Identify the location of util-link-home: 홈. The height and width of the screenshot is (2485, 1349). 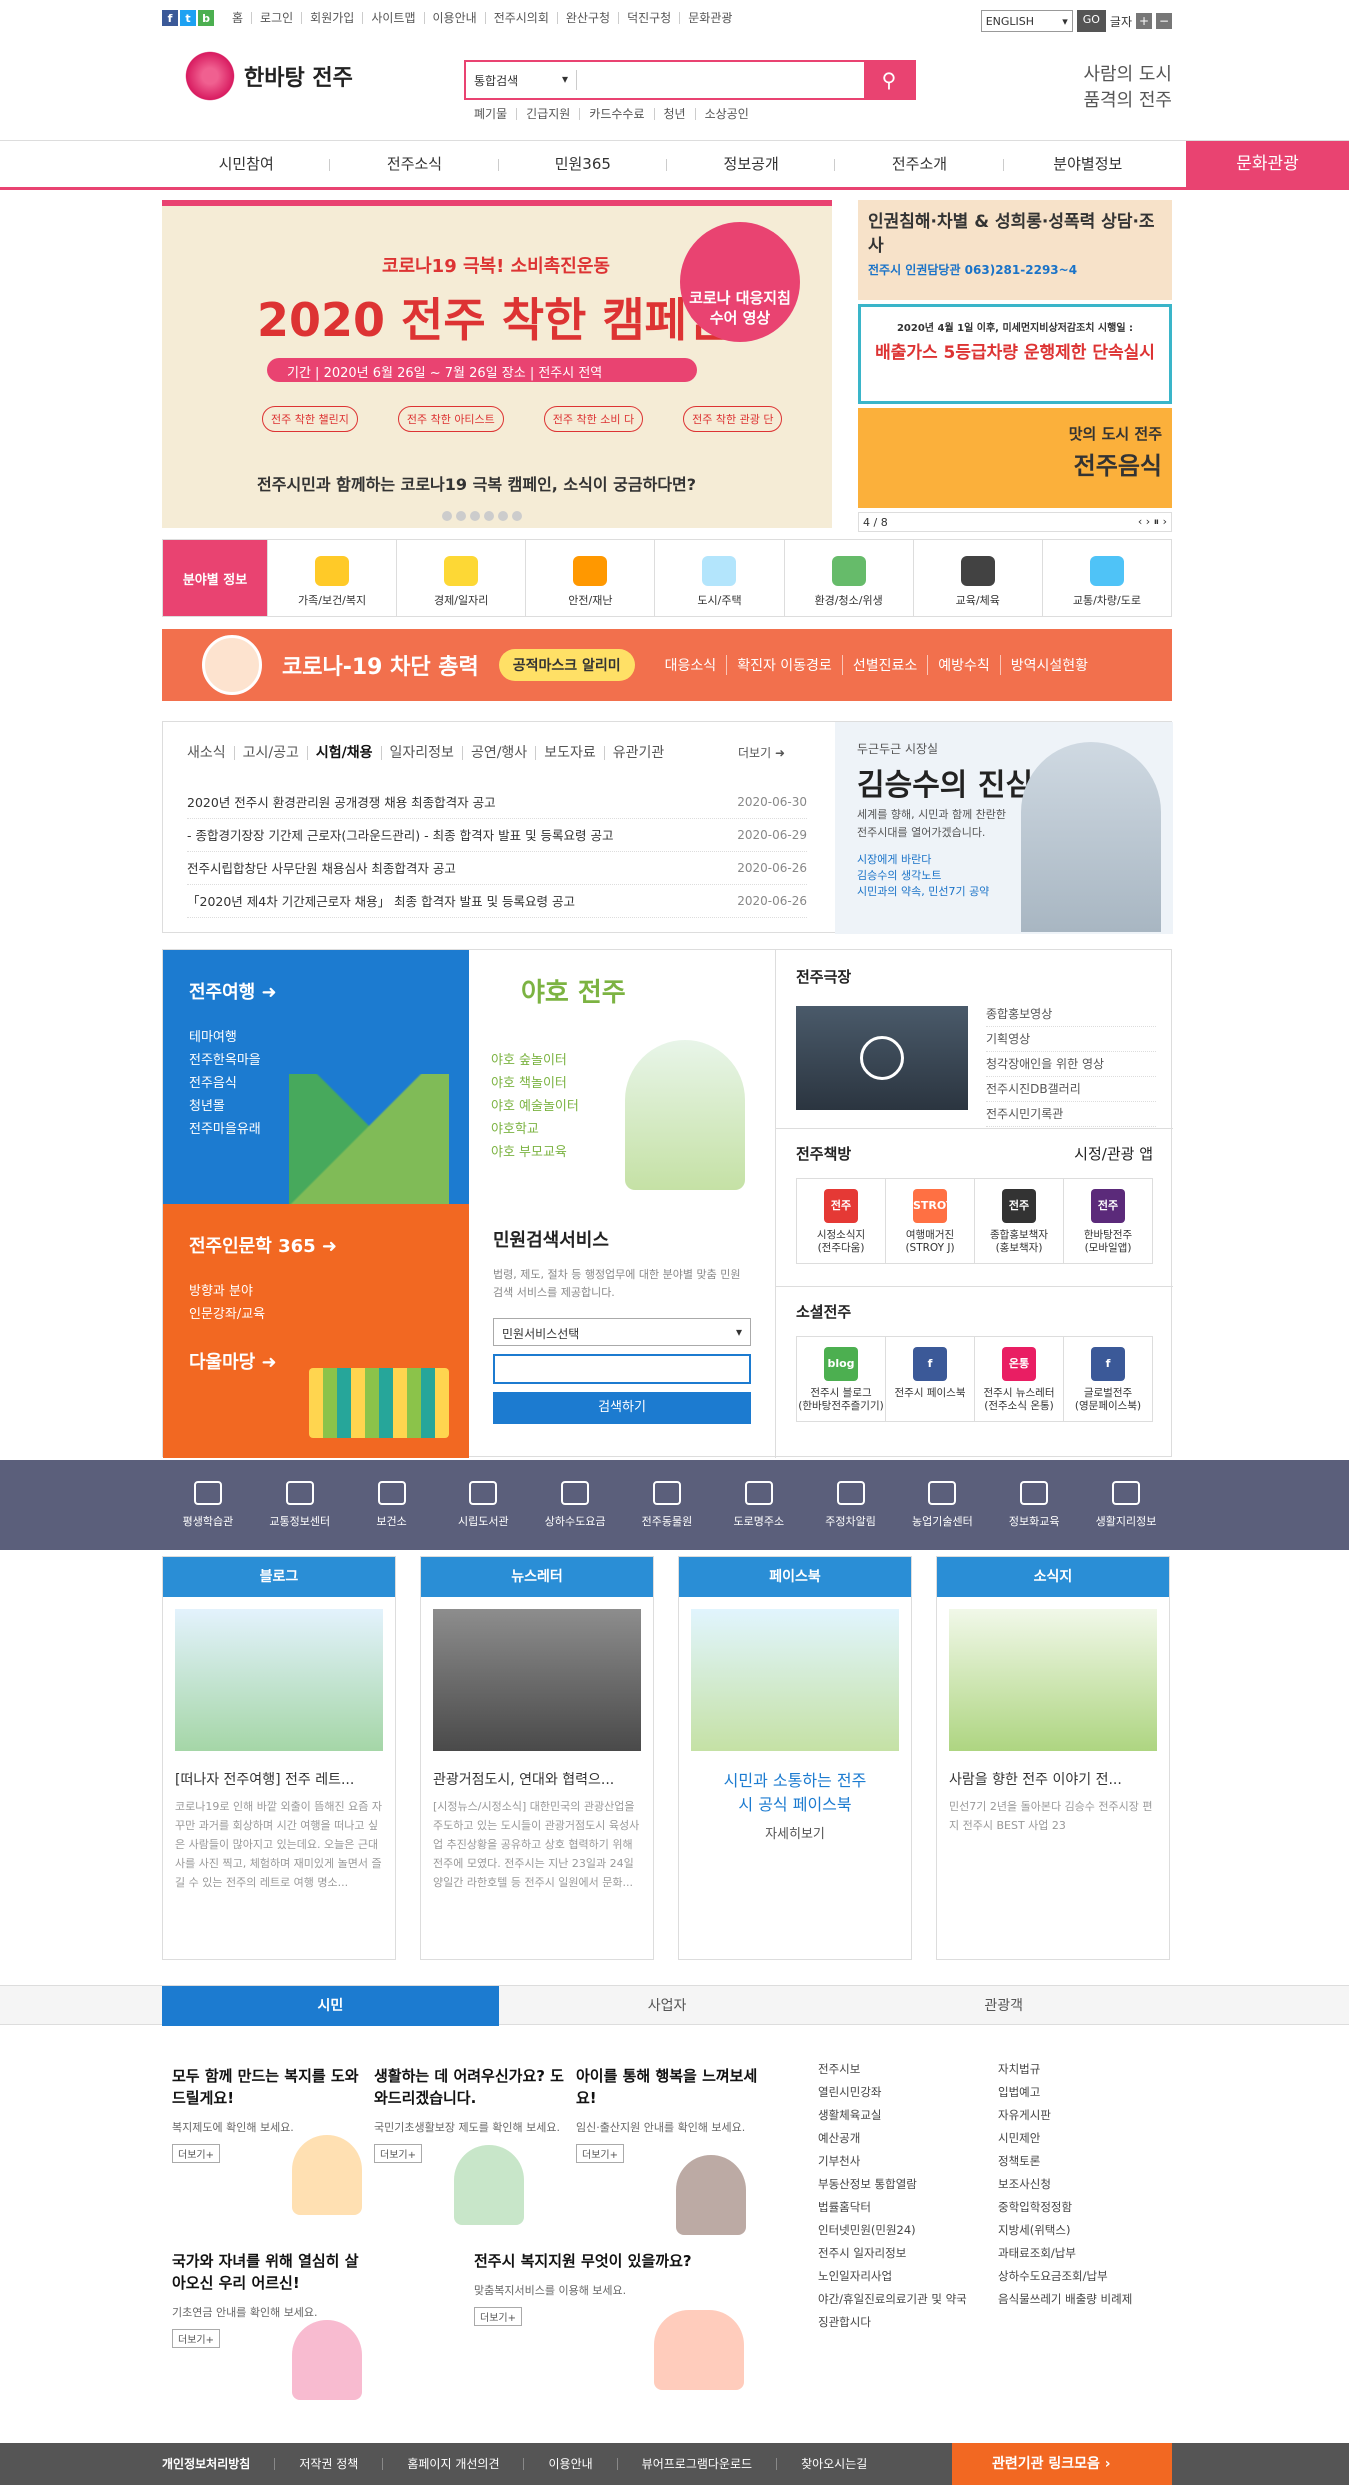
(241, 18).